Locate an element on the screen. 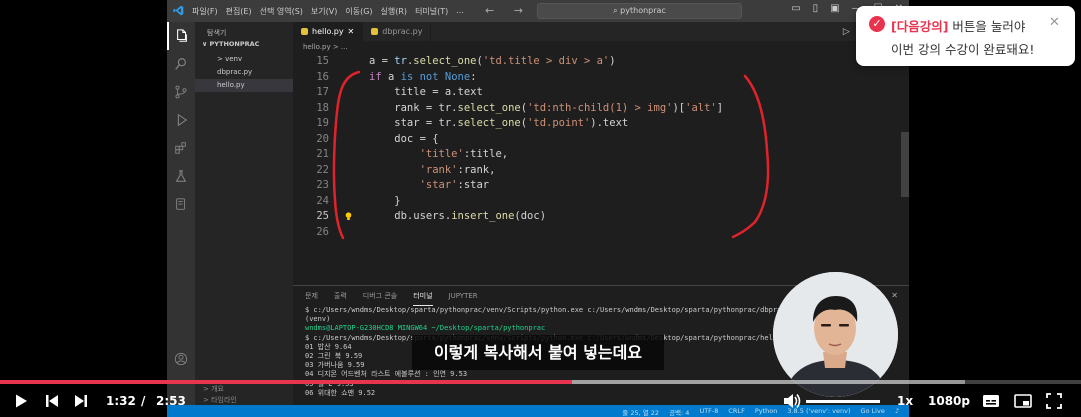 This screenshot has width=1081, height=417. menu-item-2: 선택 영역(S) is located at coordinates (281, 11).